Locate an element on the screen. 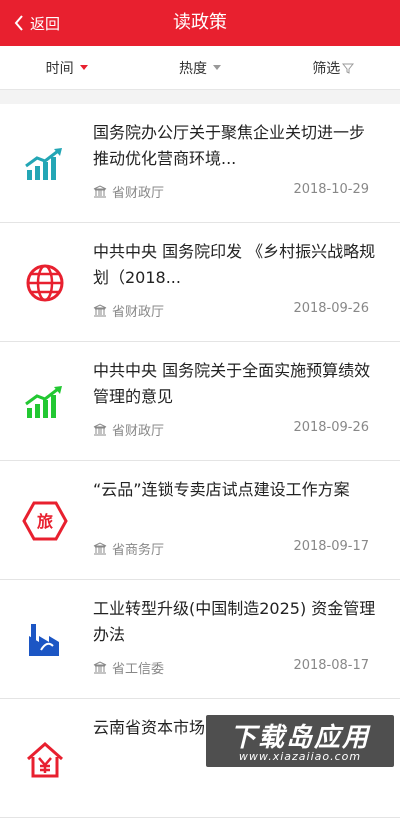  watermark-main: 下载岛应用 is located at coordinates (300, 735).